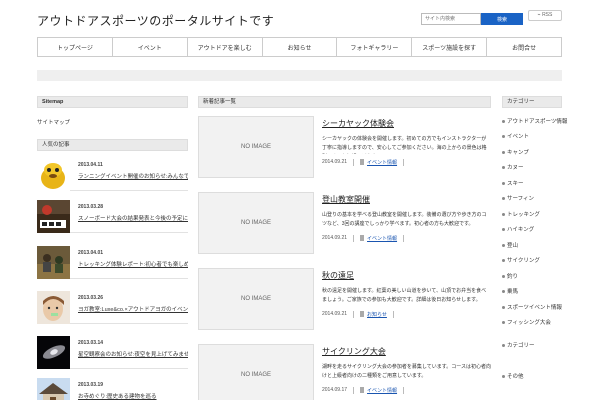 The width and height of the screenshot is (600, 400). Describe the element at coordinates (515, 152) in the screenshot. I see `category-item: キャンプ` at that location.